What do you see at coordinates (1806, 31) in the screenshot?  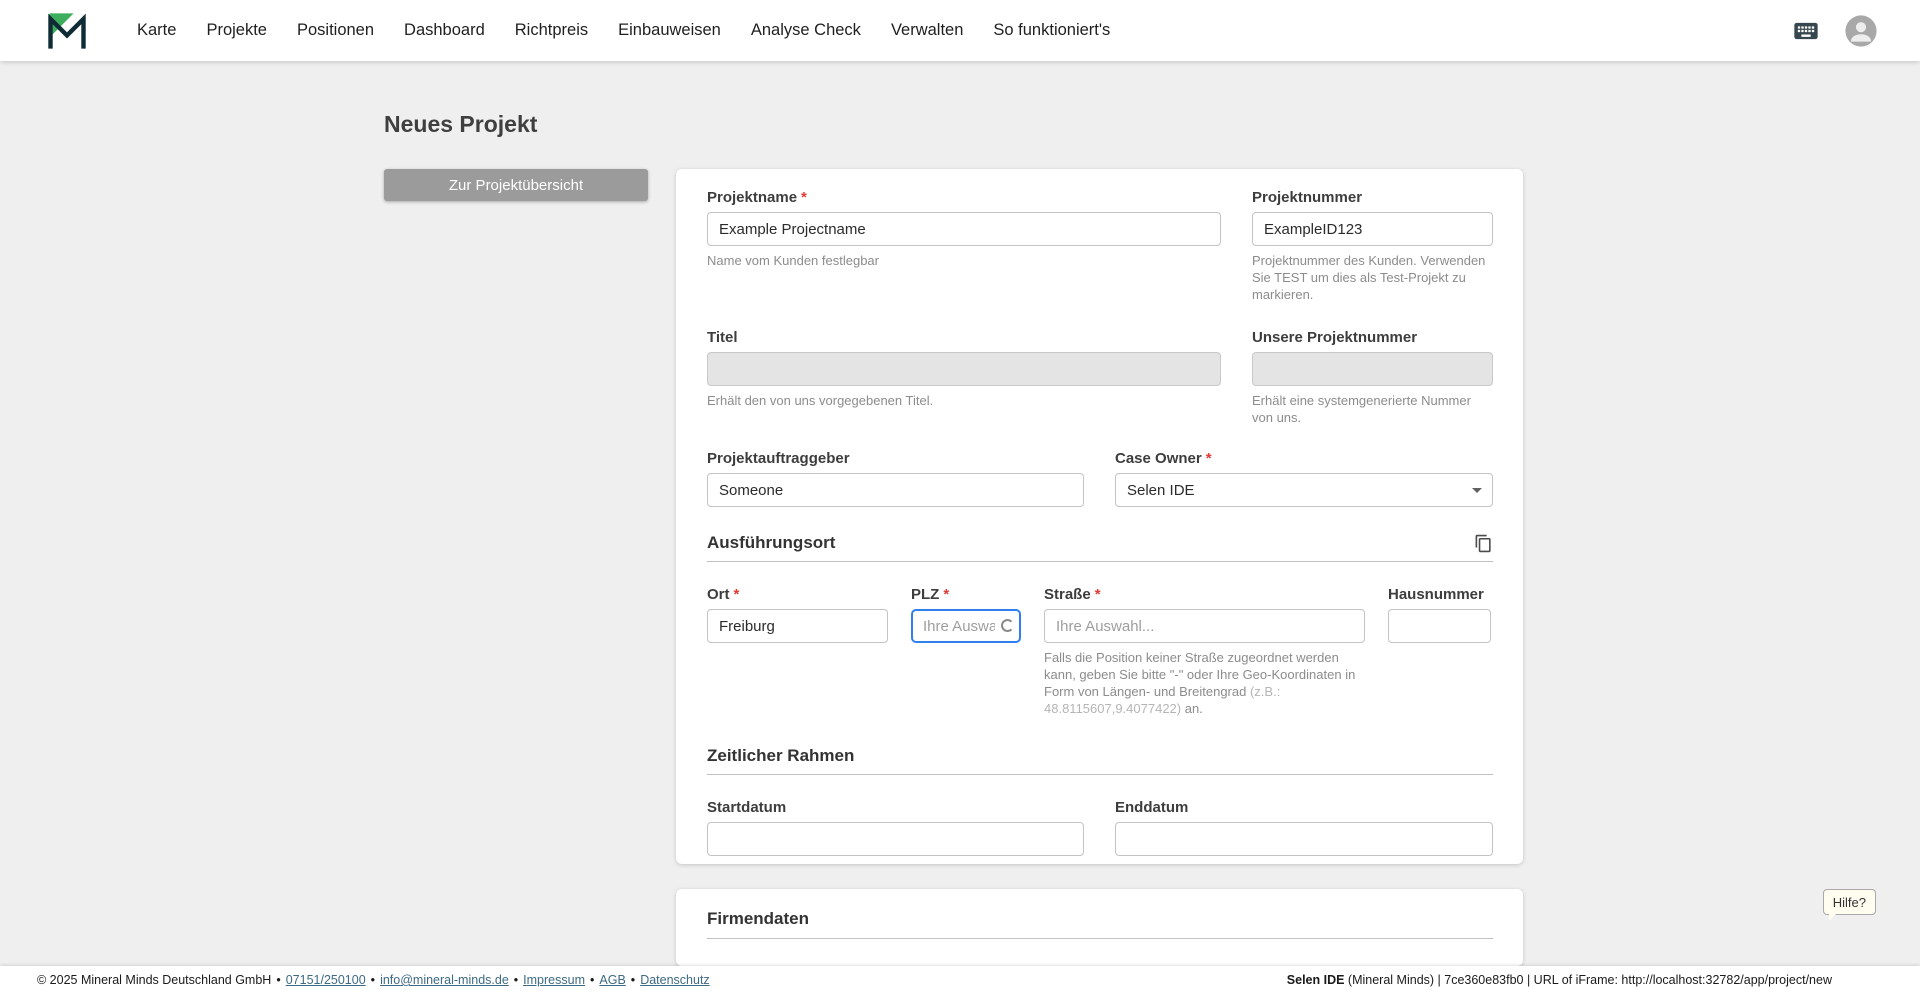 I see `keyboard-icon` at bounding box center [1806, 31].